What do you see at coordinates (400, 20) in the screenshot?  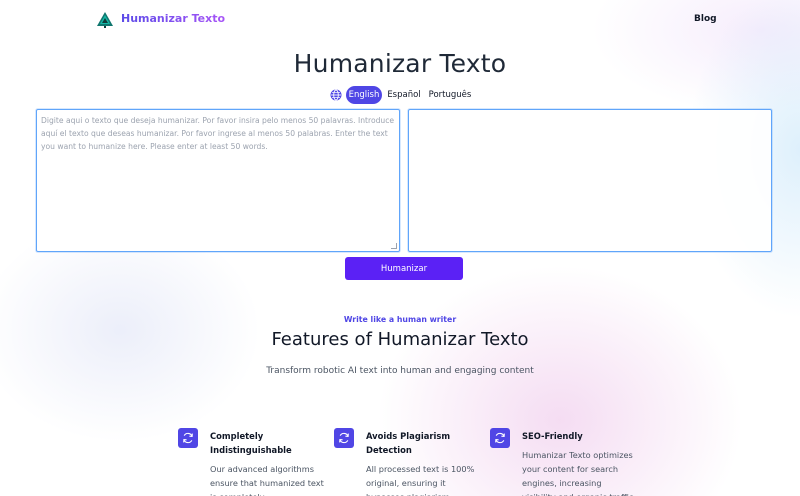 I see `site-header: Humanizar Texto Blog` at bounding box center [400, 20].